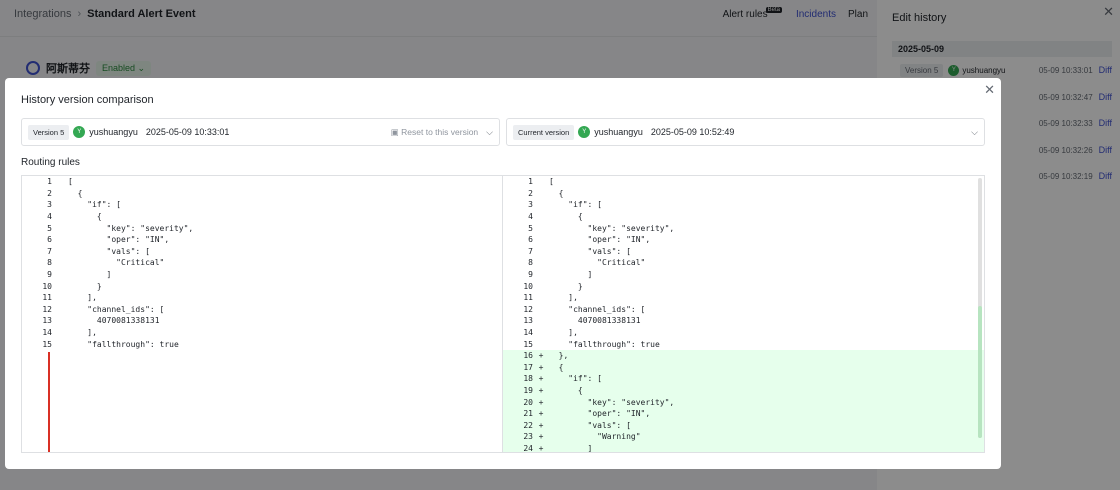 Image resolution: width=1120 pixels, height=490 pixels. Describe the element at coordinates (528, 414) in the screenshot. I see `line-number: 21` at that location.